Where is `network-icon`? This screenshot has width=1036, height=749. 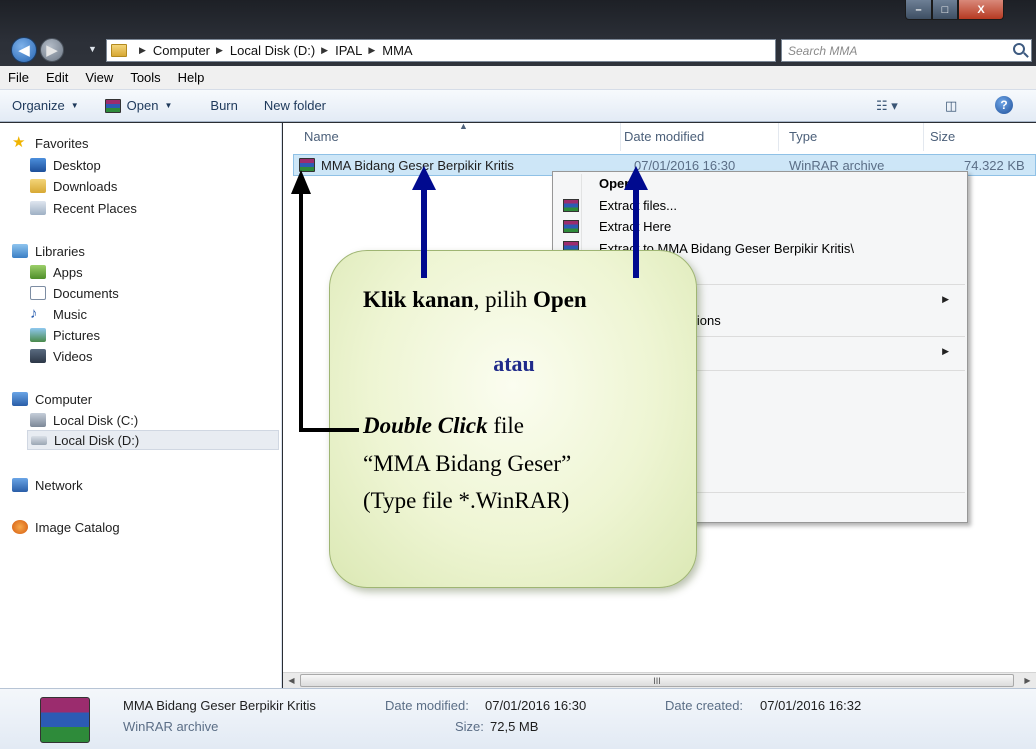 network-icon is located at coordinates (20, 485).